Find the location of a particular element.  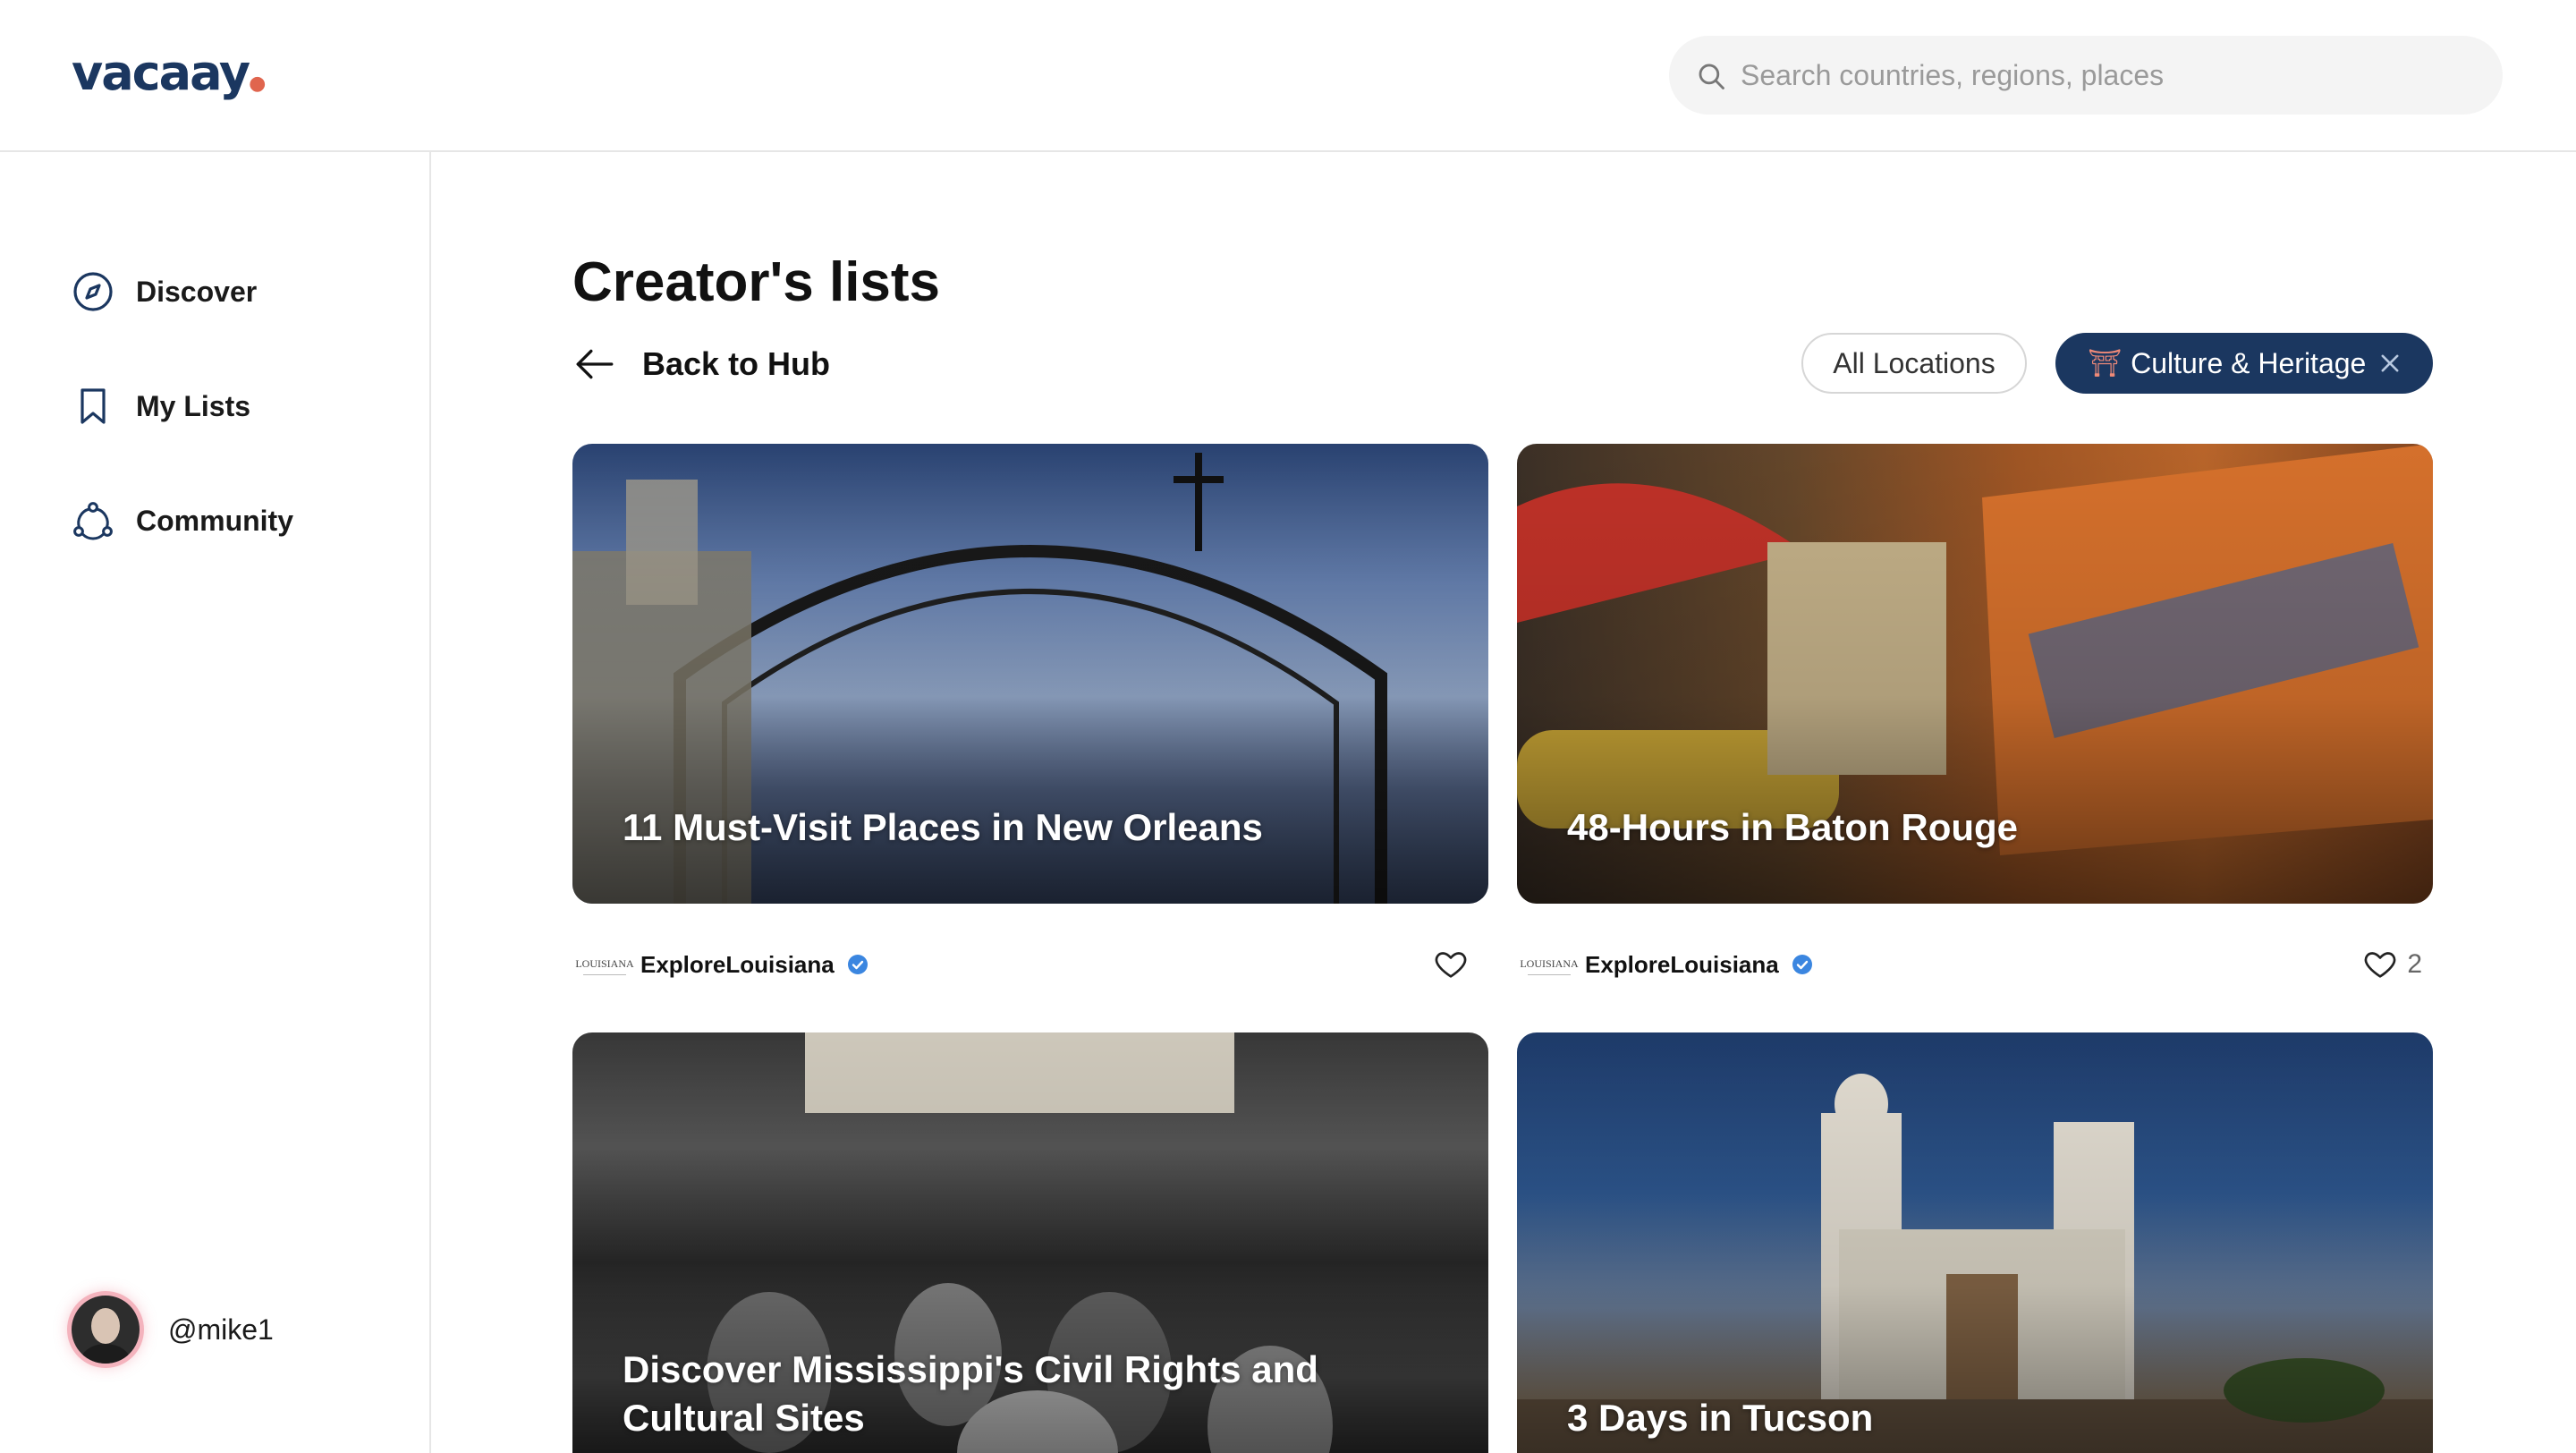

search-bar is located at coordinates (2086, 75).